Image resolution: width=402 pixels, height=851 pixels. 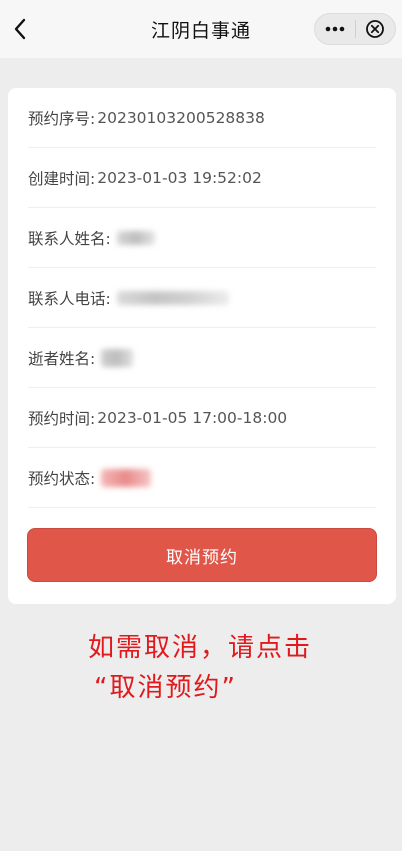 I want to click on close-button, so click(x=376, y=29).